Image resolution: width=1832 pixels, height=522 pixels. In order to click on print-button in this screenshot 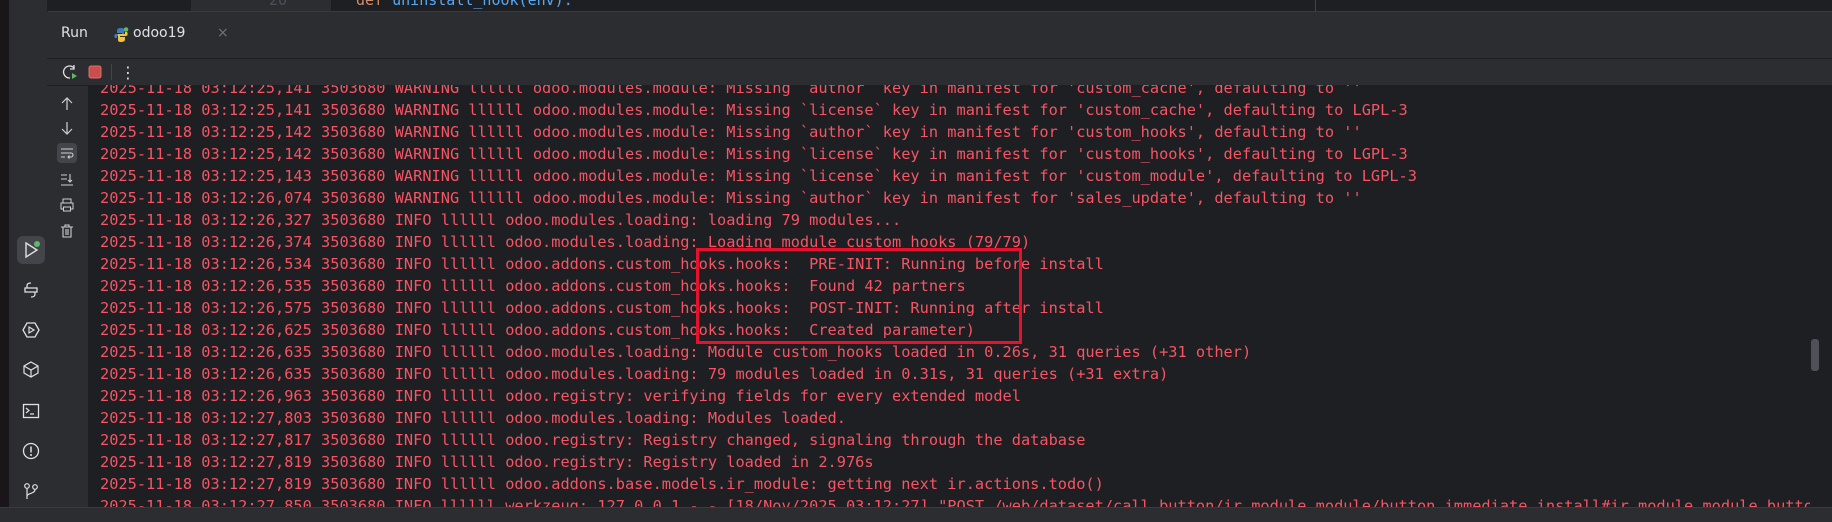, I will do `click(67, 205)`.